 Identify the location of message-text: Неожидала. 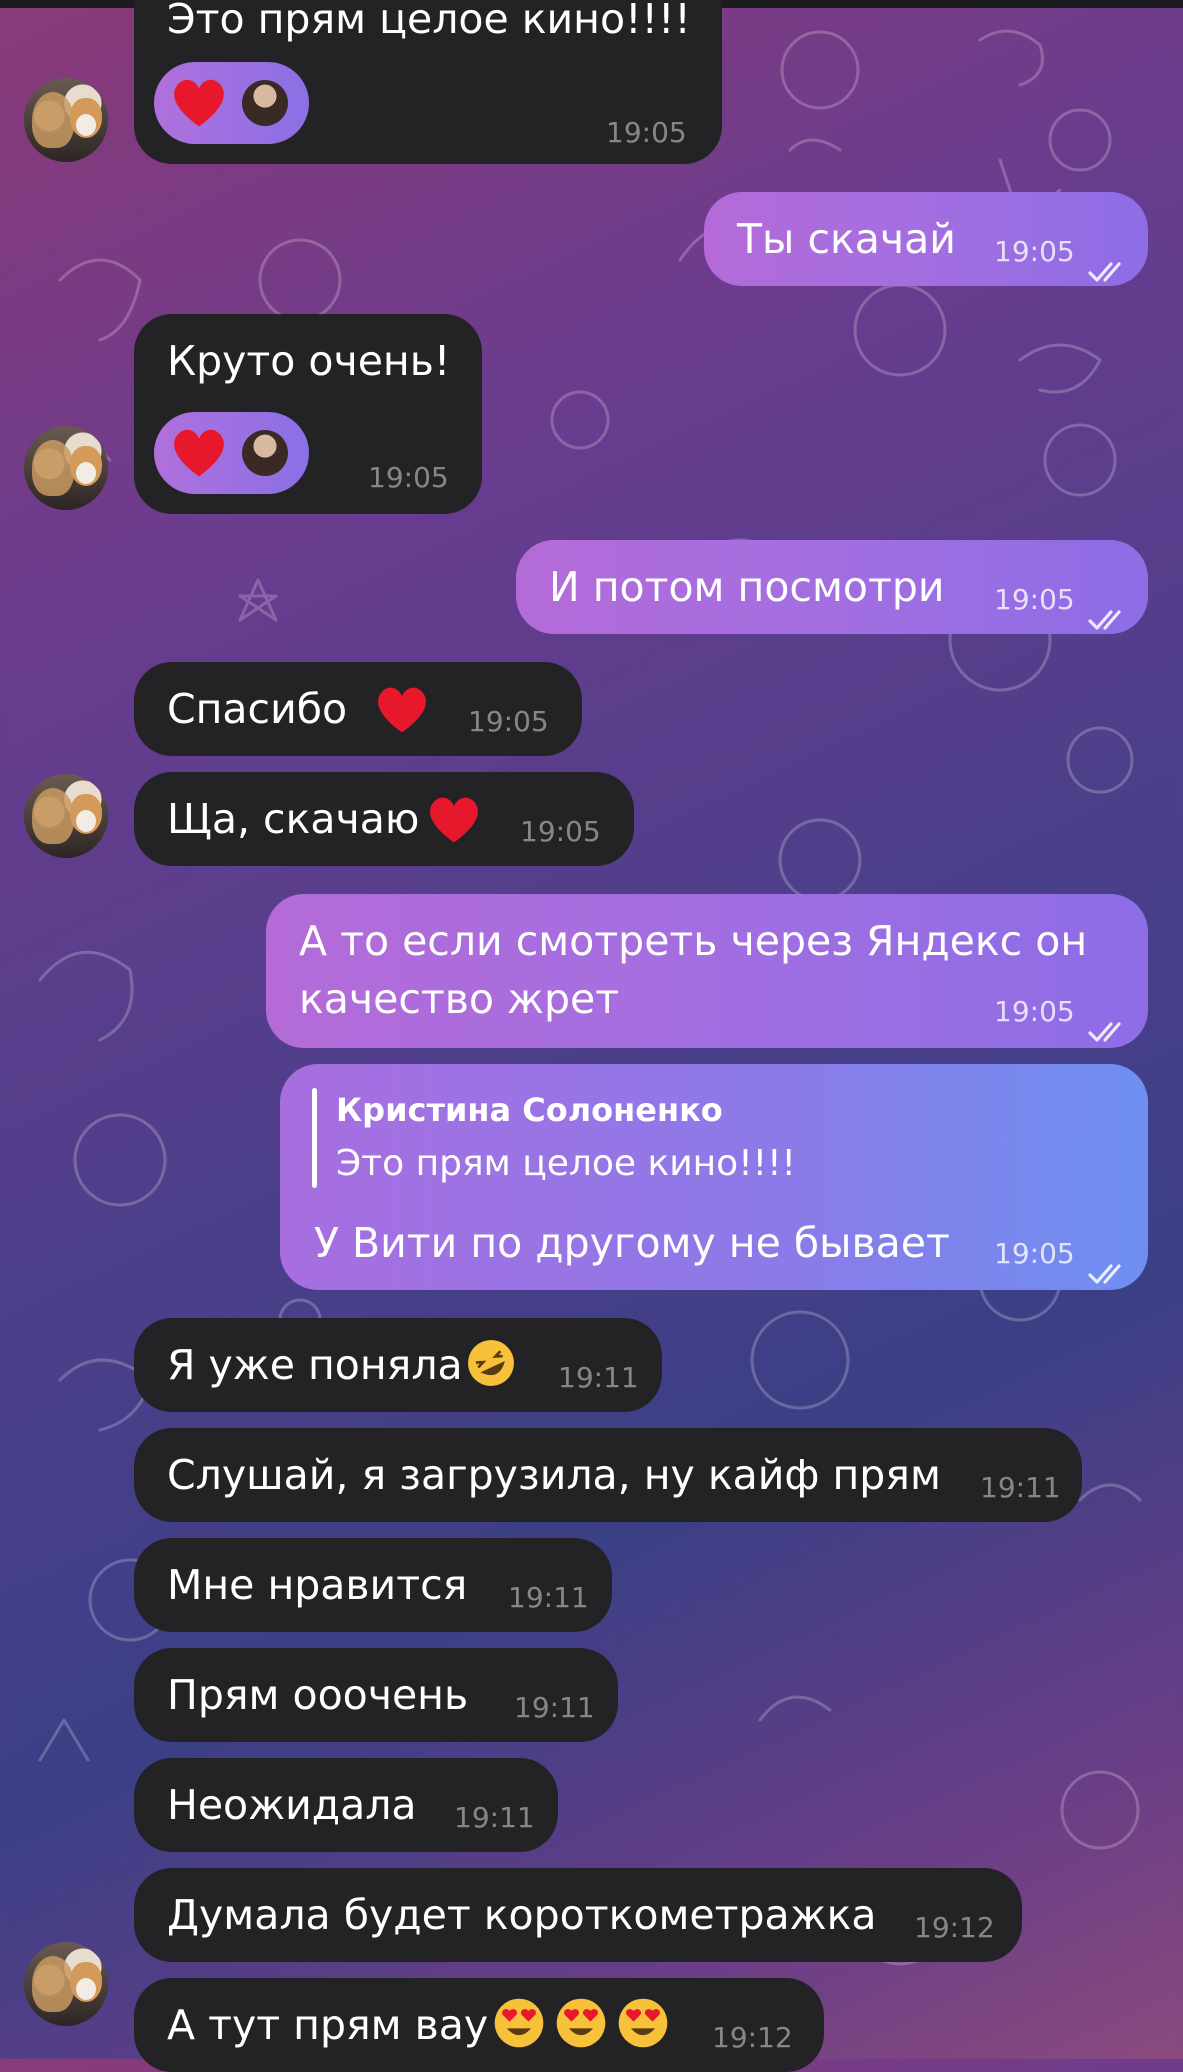
(292, 1805).